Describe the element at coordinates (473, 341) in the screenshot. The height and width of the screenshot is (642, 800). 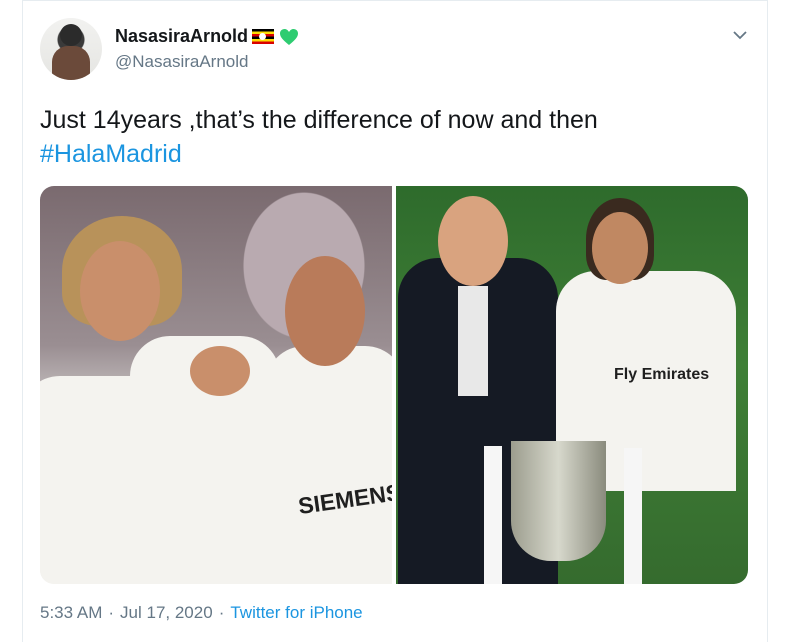
I see `coach-shirt` at that location.